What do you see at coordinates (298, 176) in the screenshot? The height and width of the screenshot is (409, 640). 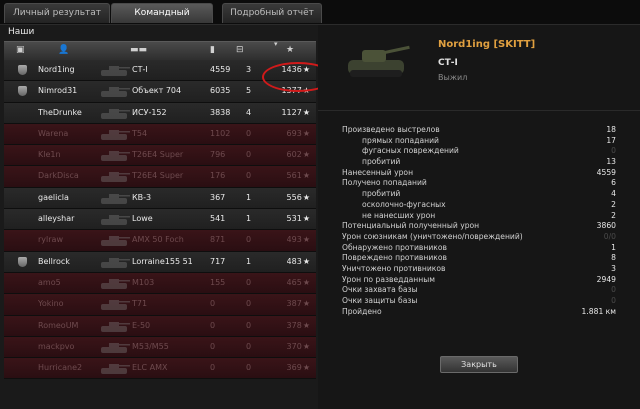 I see `xp-cell: 561★` at bounding box center [298, 176].